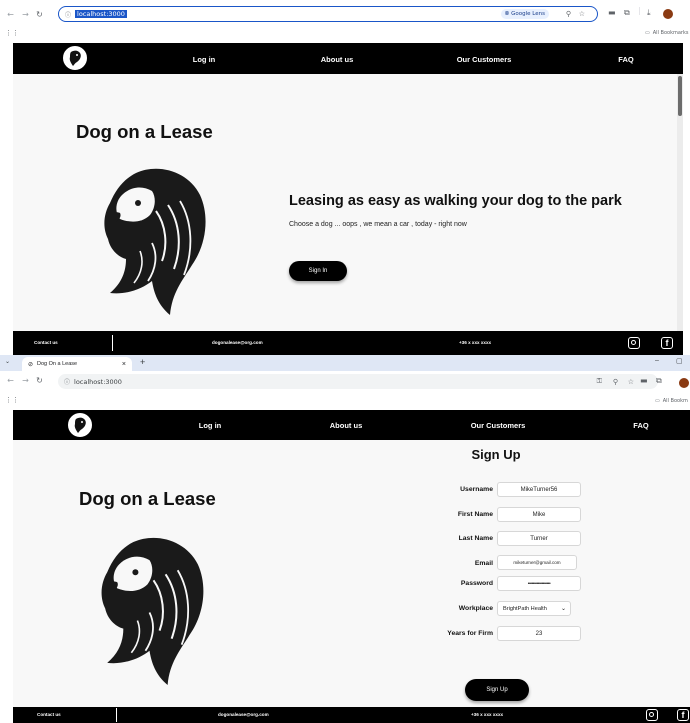 This screenshot has width=690, height=723. What do you see at coordinates (475, 538) in the screenshot?
I see `last-name-label: Last Name` at bounding box center [475, 538].